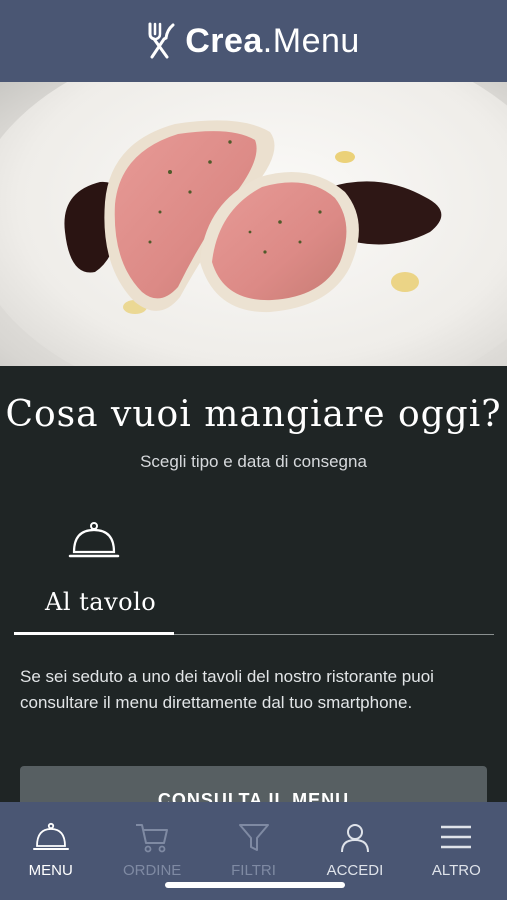 The image size is (507, 900). Describe the element at coordinates (162, 41) in the screenshot. I see `fork-knife-icon` at that location.